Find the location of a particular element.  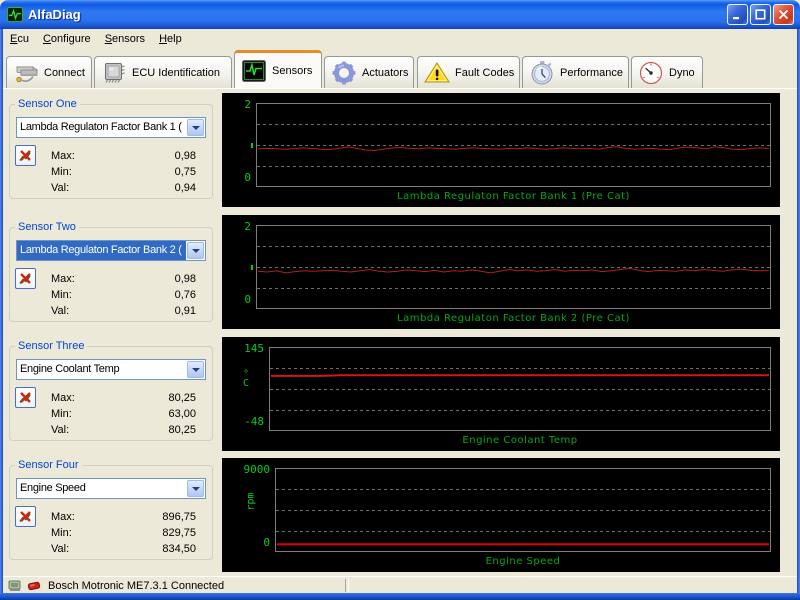

oscilloscope-icon is located at coordinates (254, 71).